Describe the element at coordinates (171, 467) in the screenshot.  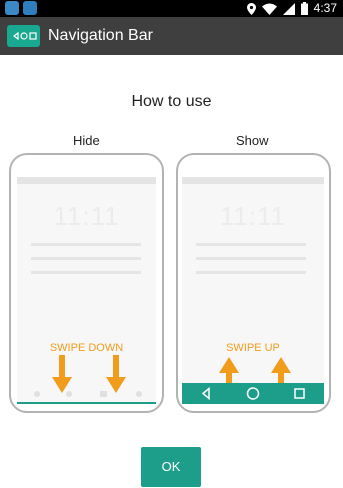
I see `ok-button: OK` at that location.